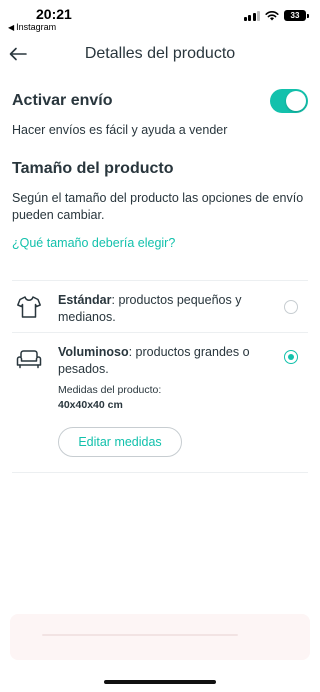 This screenshot has height=692, width=320. I want to click on status-time: 20:21, so click(54, 14).